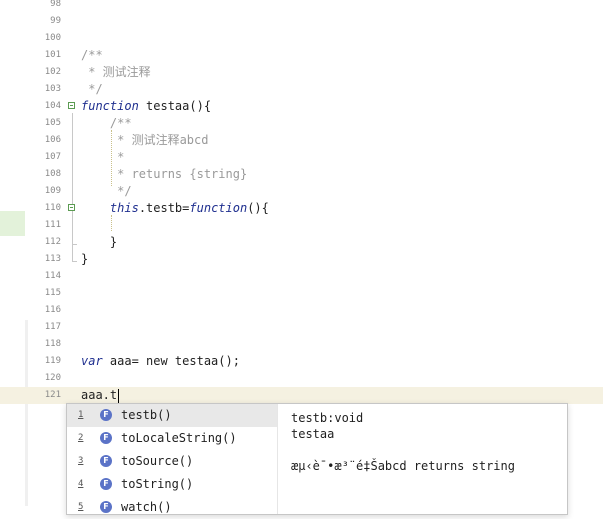 Image resolution: width=603 pixels, height=519 pixels. What do you see at coordinates (52, 89) in the screenshot?
I see `line-number: 103` at bounding box center [52, 89].